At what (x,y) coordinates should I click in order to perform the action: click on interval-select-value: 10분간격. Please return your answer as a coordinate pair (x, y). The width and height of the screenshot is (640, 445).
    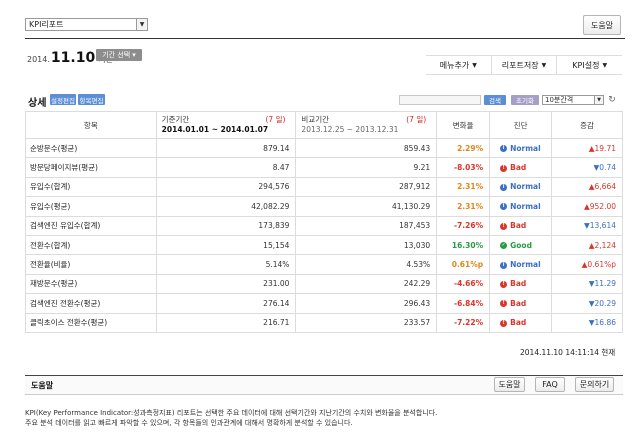
    Looking at the image, I should click on (559, 100).